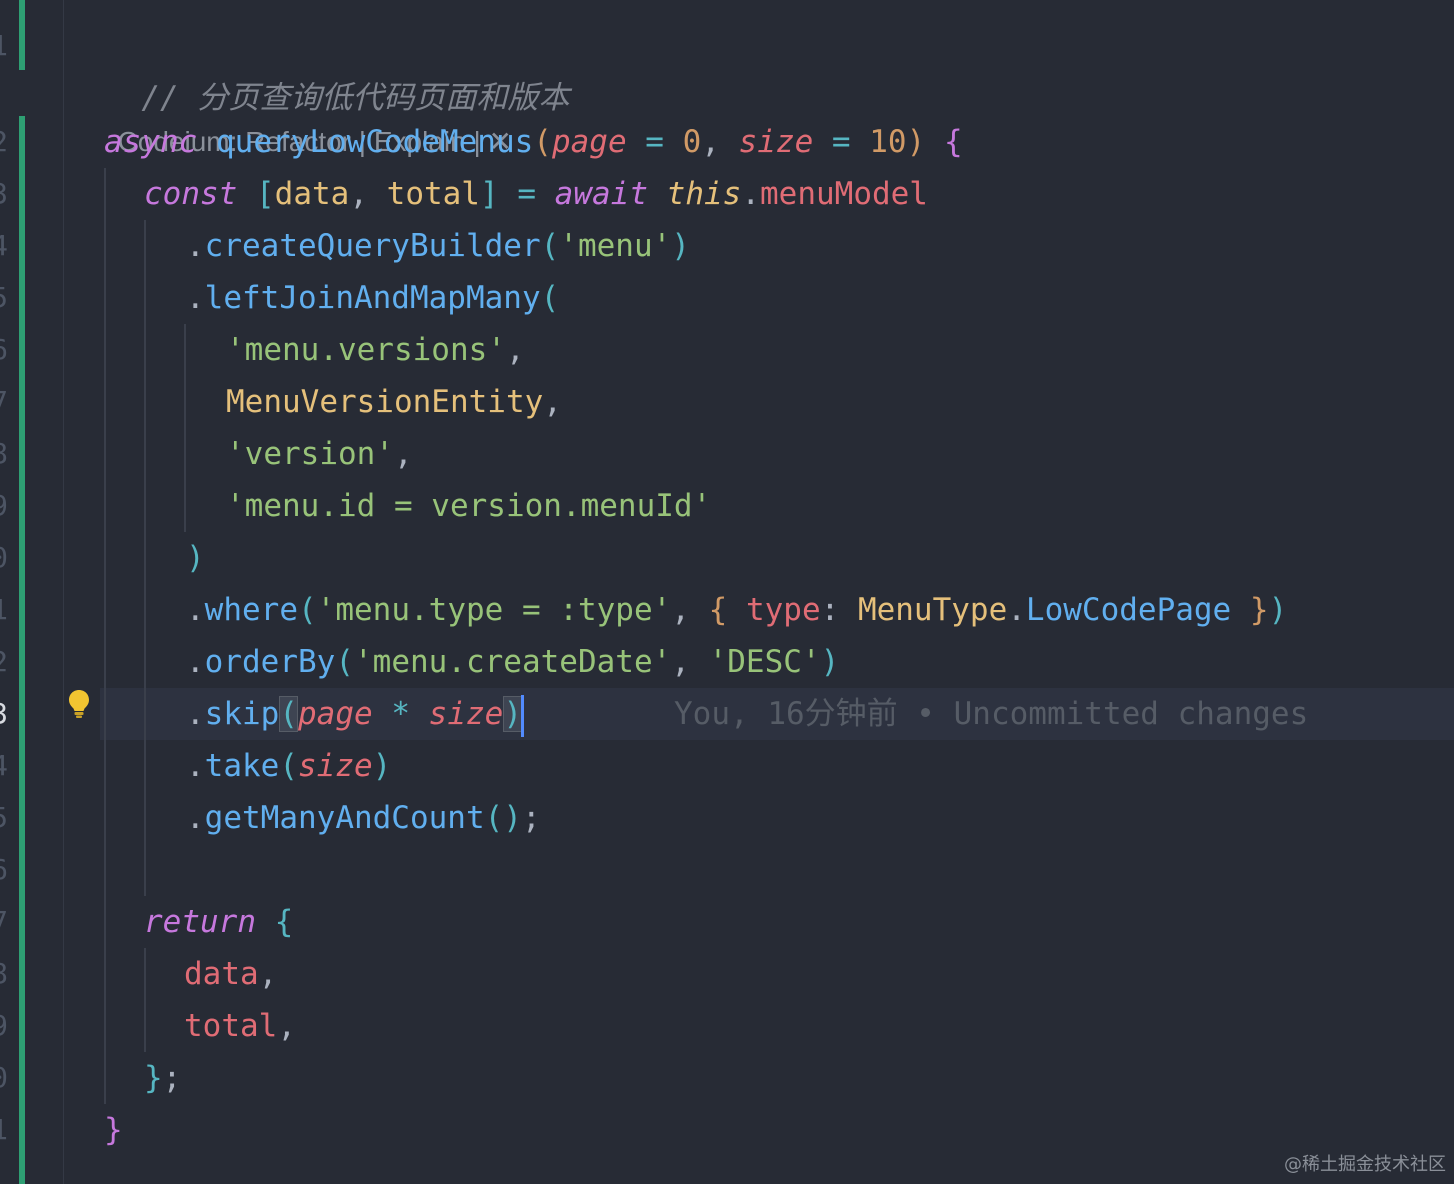 The height and width of the screenshot is (1184, 1454). What do you see at coordinates (270, 662) in the screenshot?
I see `method-call: orderBy` at bounding box center [270, 662].